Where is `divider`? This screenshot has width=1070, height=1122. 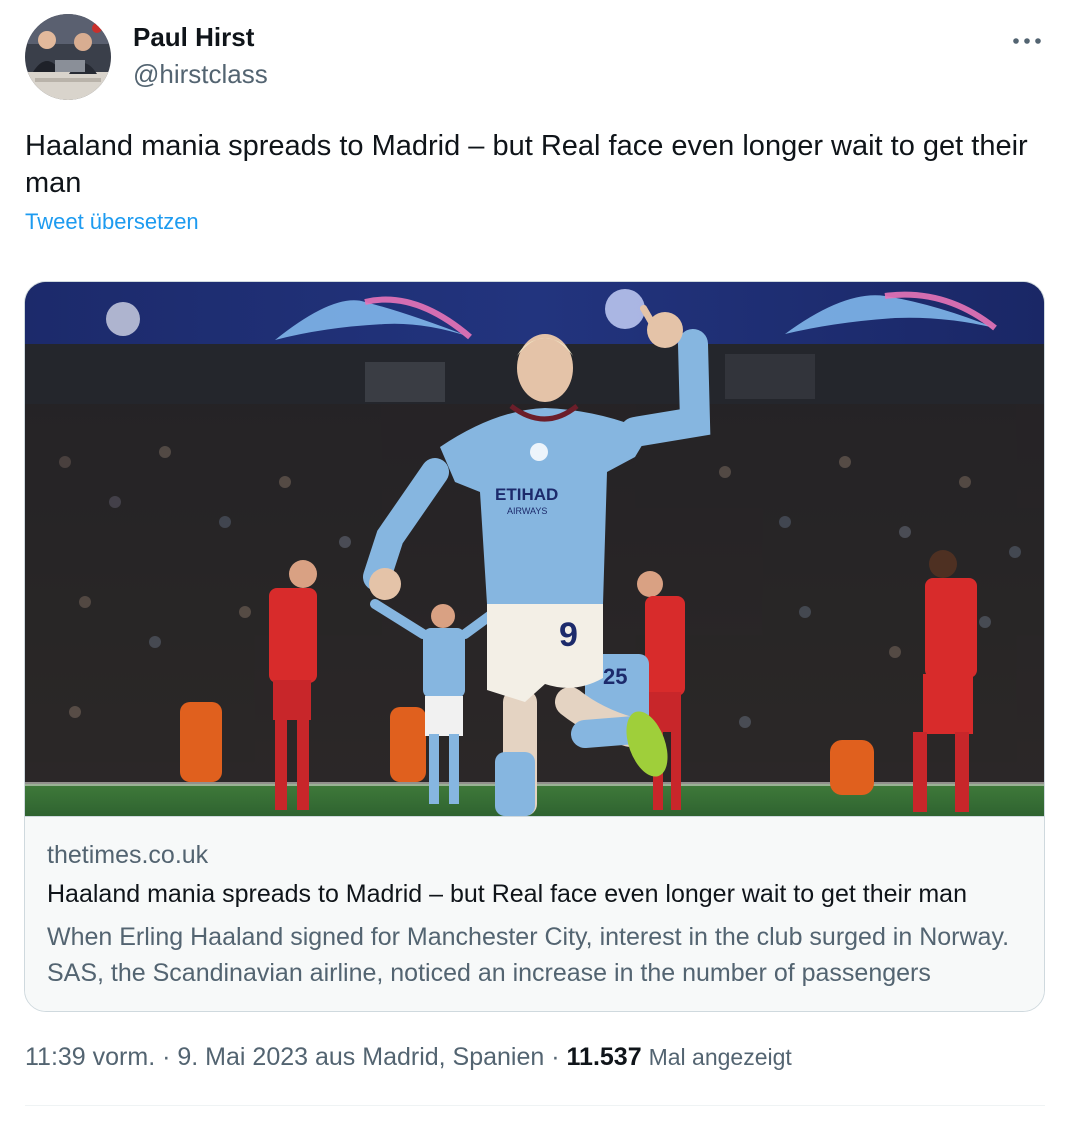
divider is located at coordinates (535, 1105).